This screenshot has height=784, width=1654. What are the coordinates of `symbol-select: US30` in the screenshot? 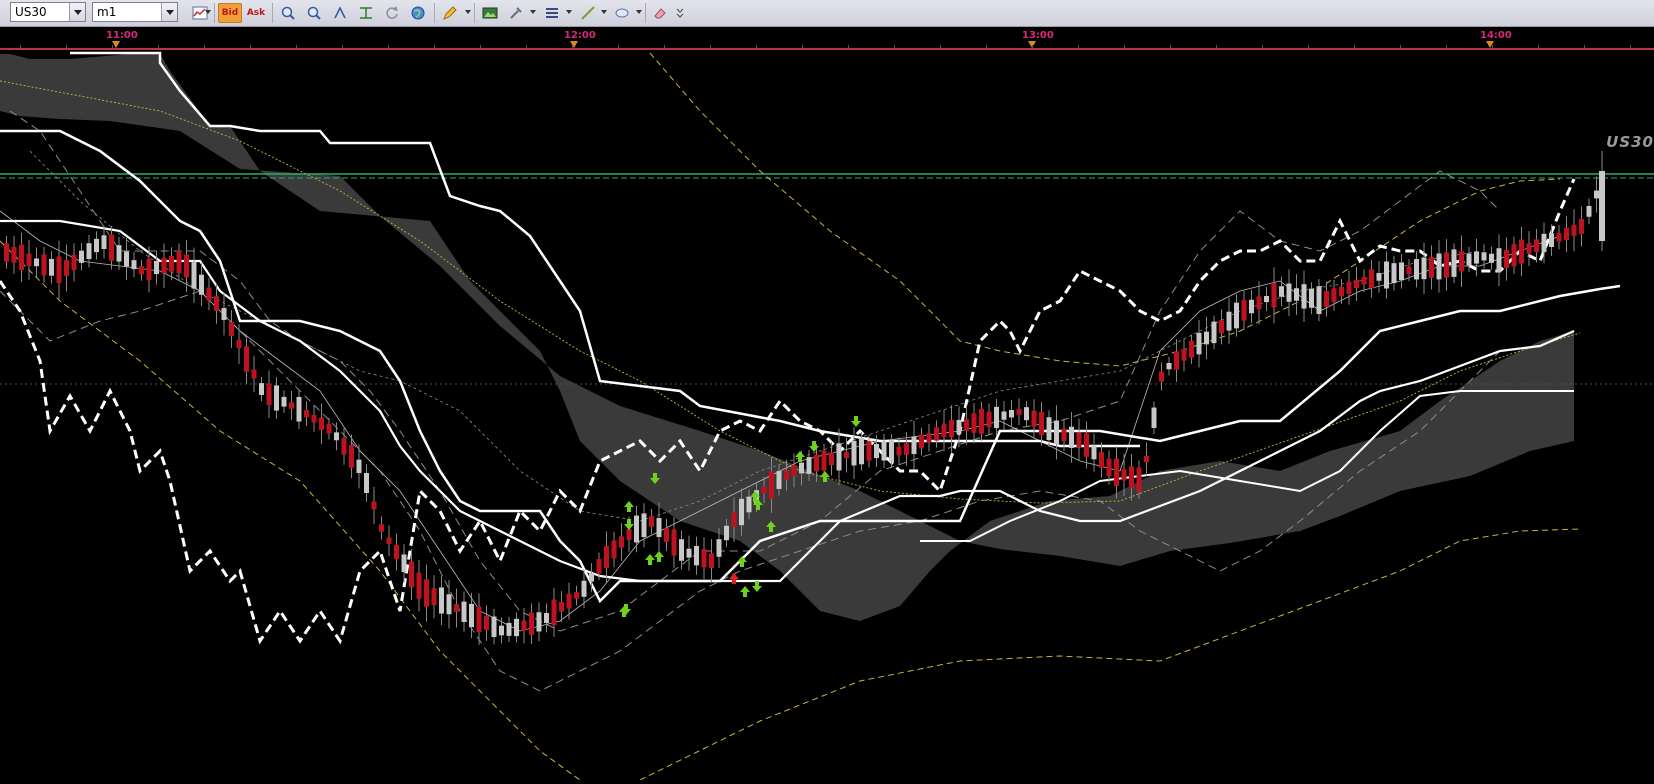 It's located at (48, 12).